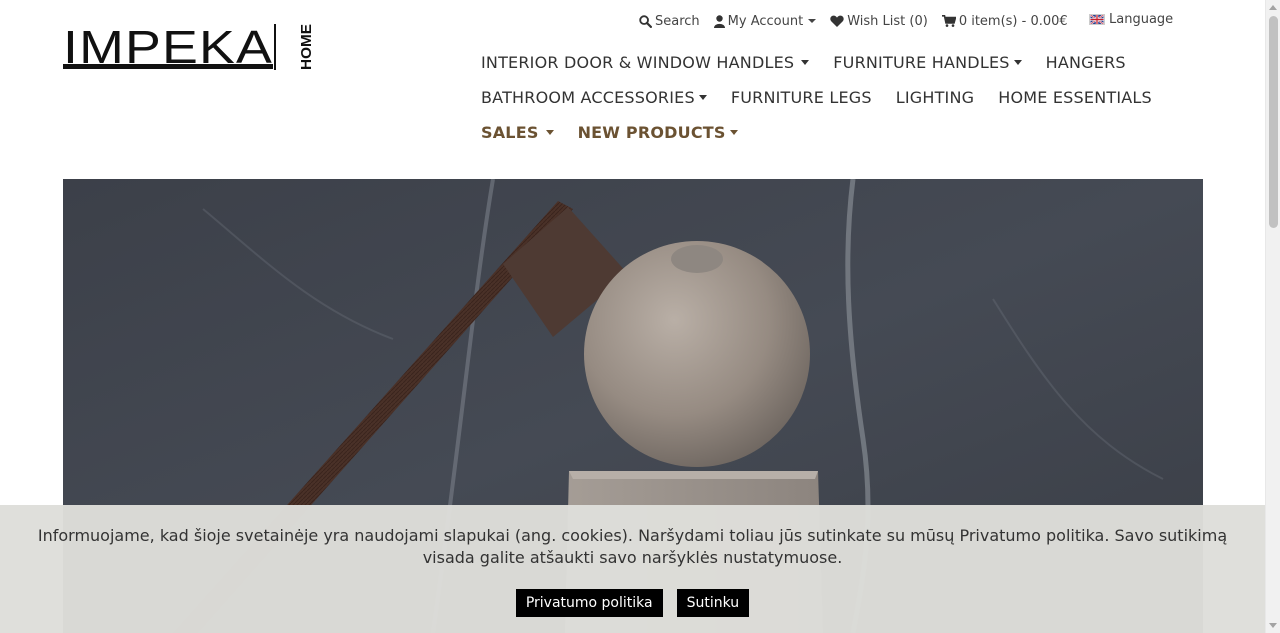 Image resolution: width=1280 pixels, height=633 pixels. Describe the element at coordinates (589, 603) in the screenshot. I see `privacy-policy-button: Privatumo politika` at that location.